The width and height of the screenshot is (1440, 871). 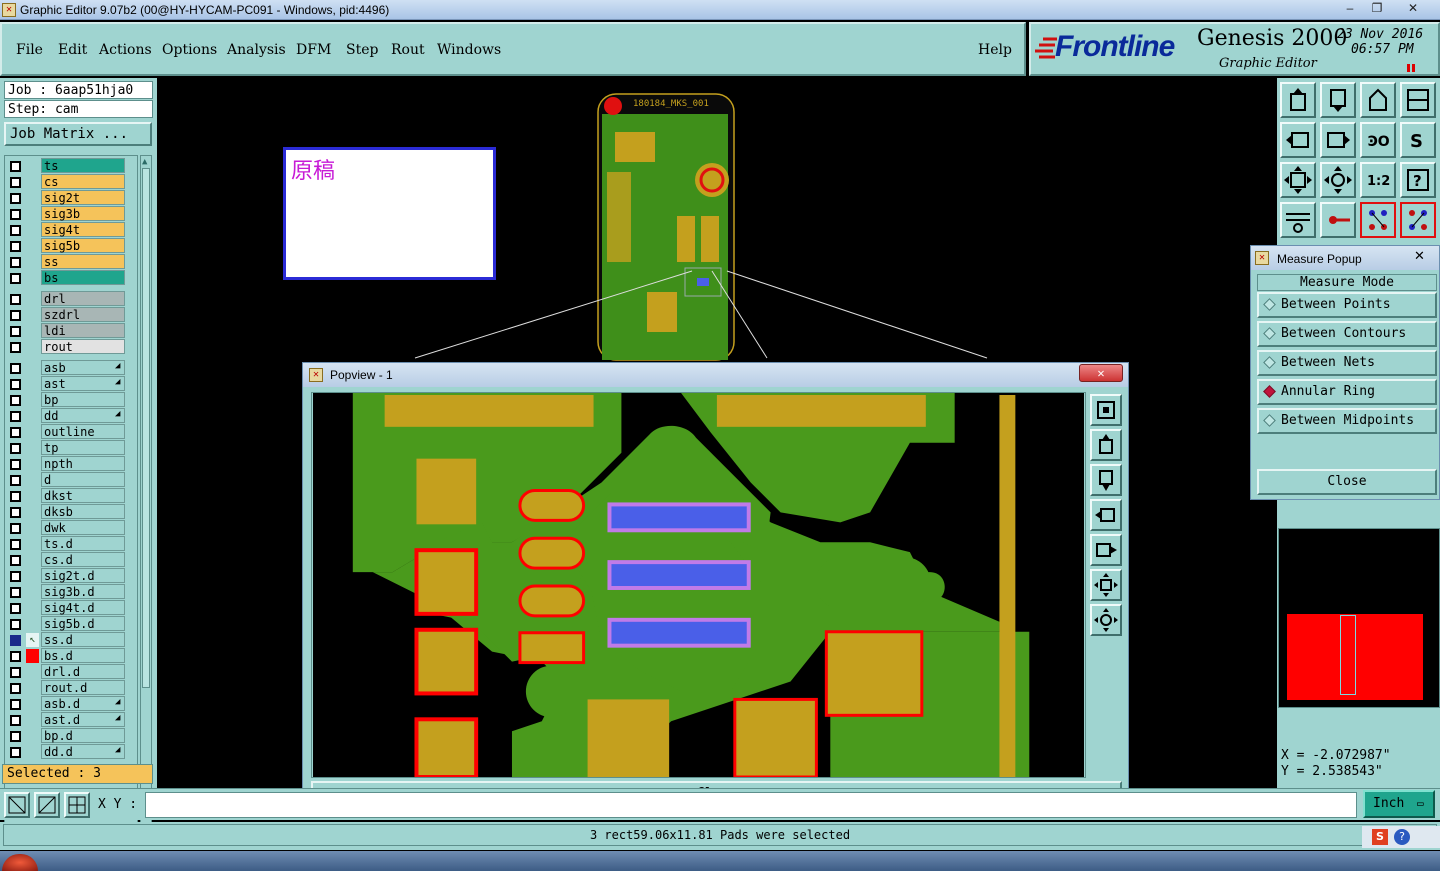 I want to click on layer-row: ldi, so click(x=67, y=331).